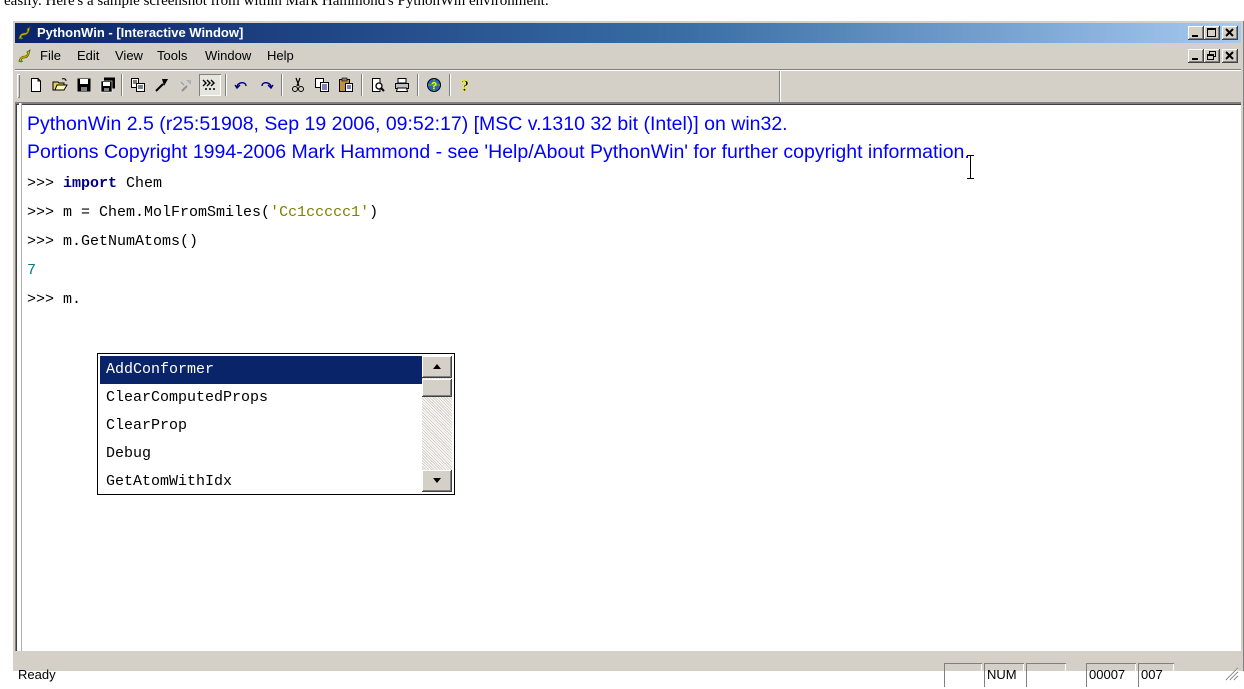 The width and height of the screenshot is (1244, 689). Describe the element at coordinates (1196, 56) in the screenshot. I see `child-minimize-button` at that location.